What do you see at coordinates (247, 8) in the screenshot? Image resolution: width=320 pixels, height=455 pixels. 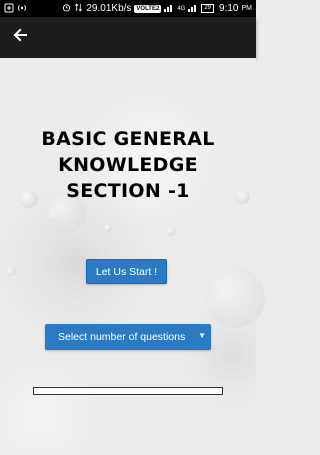 I see `clock-suffix: PM` at bounding box center [247, 8].